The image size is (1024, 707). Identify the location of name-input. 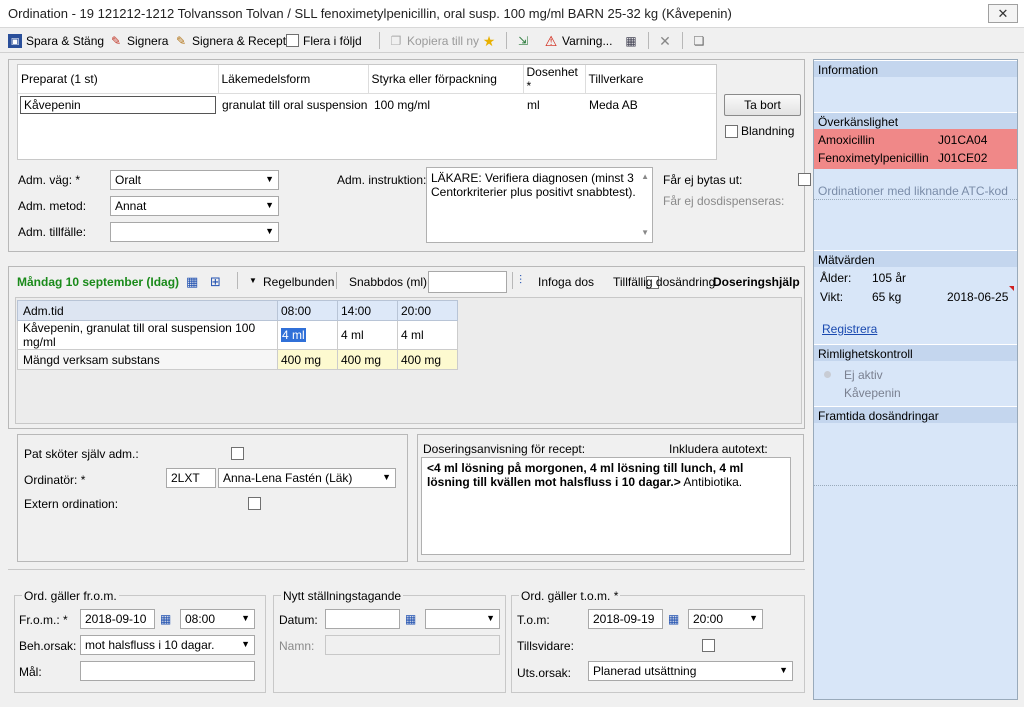
(412, 645).